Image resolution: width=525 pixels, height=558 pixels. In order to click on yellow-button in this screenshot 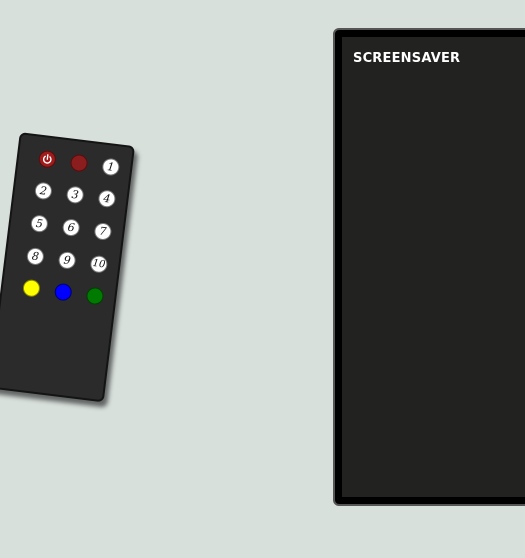, I will do `click(31, 288)`.